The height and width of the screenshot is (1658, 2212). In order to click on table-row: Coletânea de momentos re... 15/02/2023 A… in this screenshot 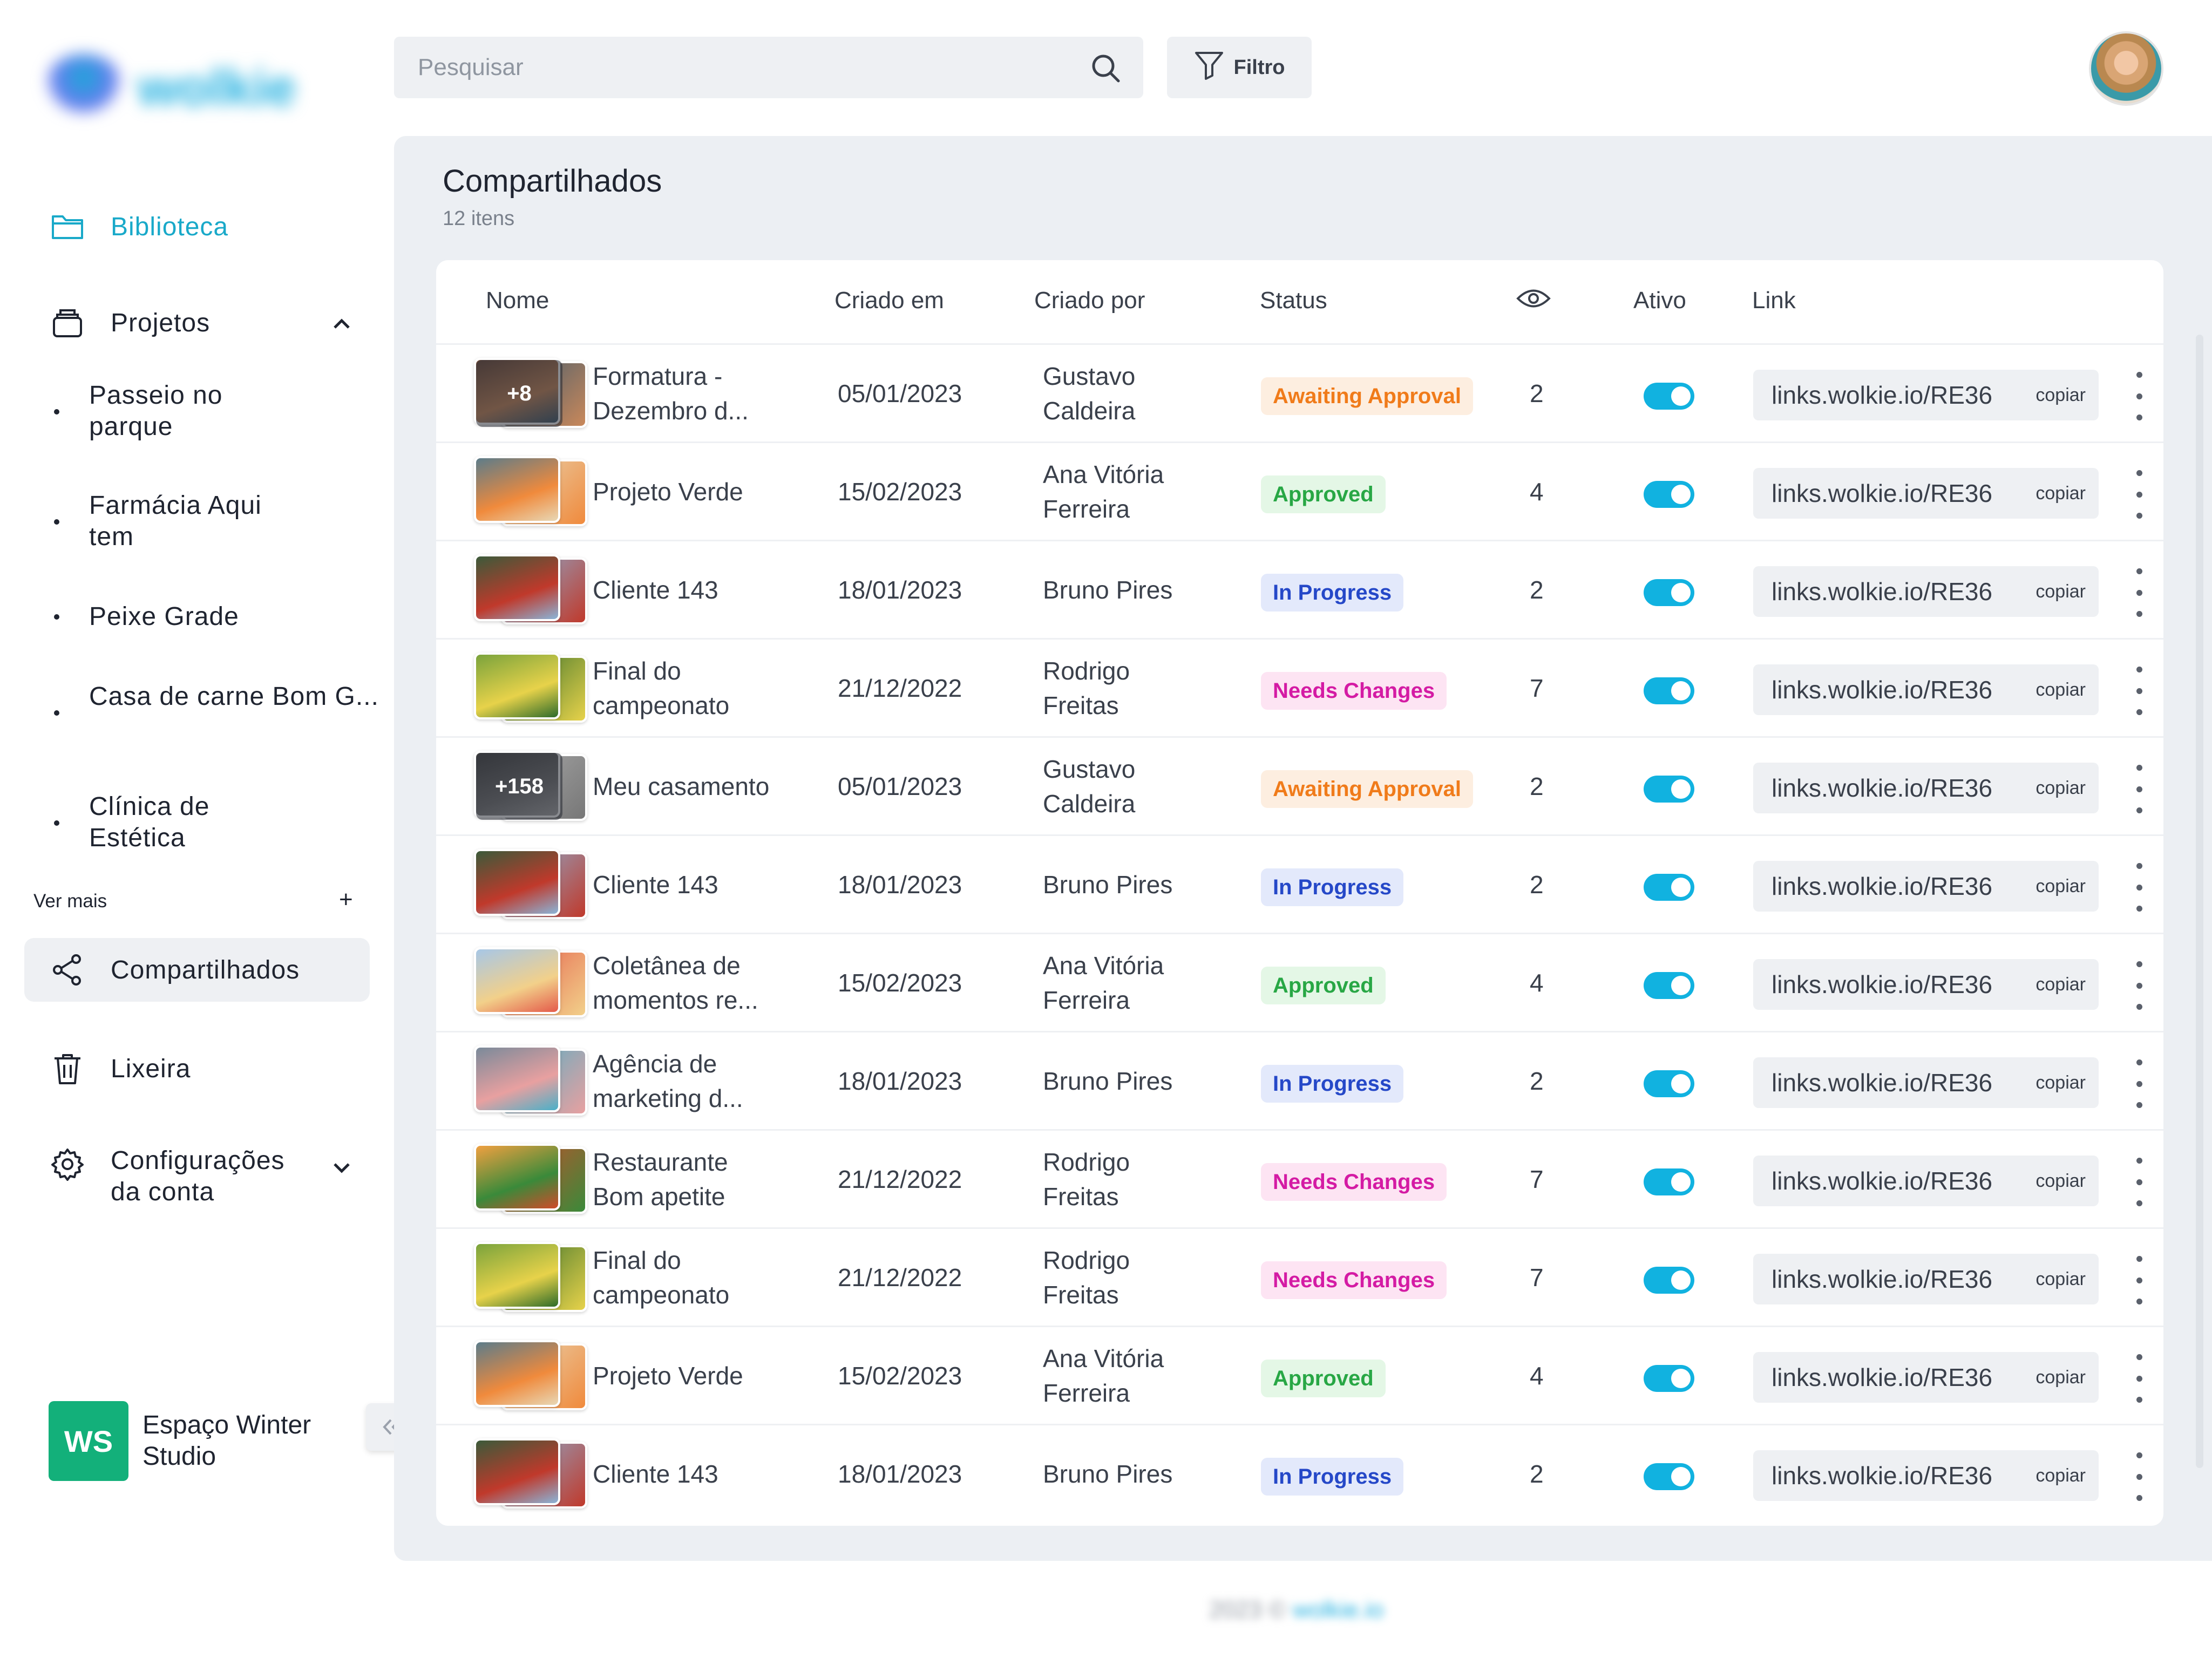, I will do `click(1299, 982)`.